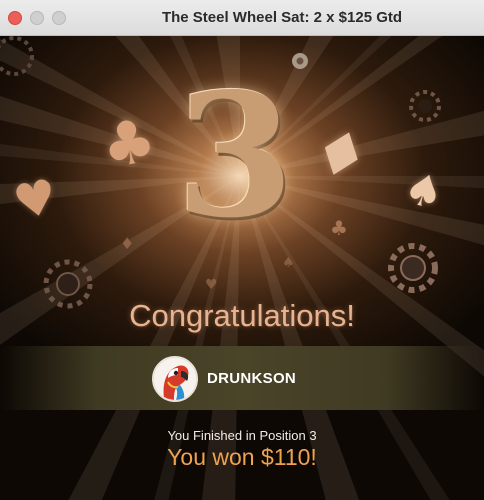 The height and width of the screenshot is (500, 484). What do you see at coordinates (288, 263) in the screenshot?
I see `spade-suit-icon: ♠` at bounding box center [288, 263].